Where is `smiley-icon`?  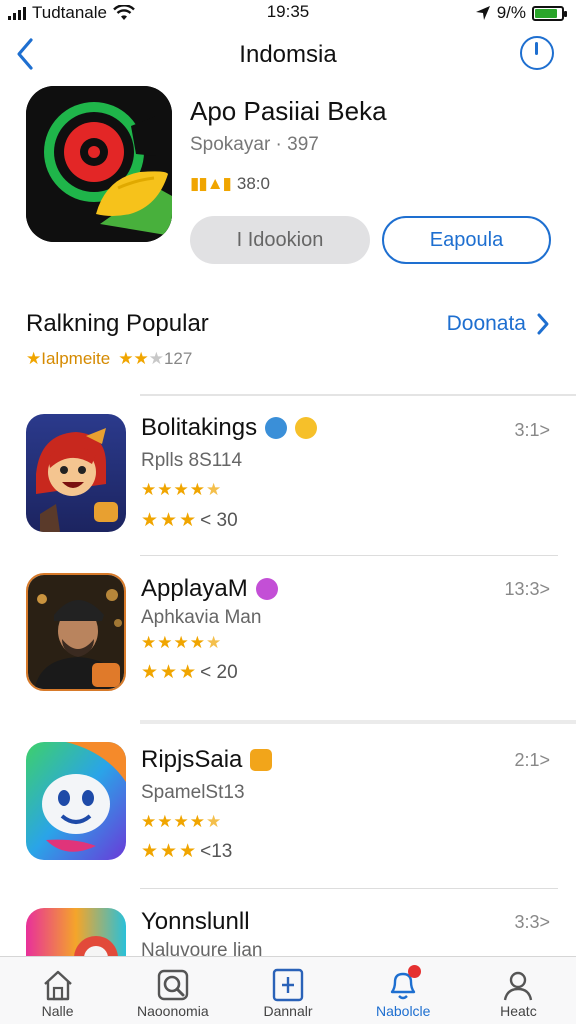
smiley-icon is located at coordinates (306, 428).